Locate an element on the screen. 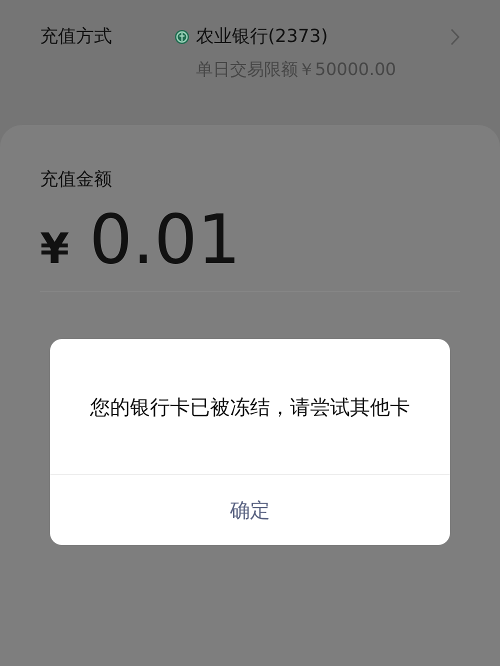 The image size is (500, 666). currency-symbol: ¥ is located at coordinates (55, 249).